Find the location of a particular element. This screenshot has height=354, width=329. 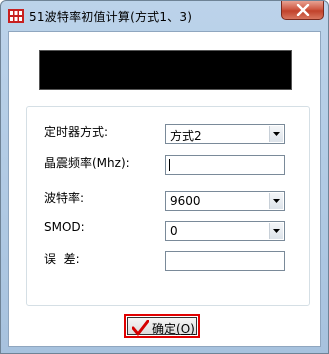

smod-label: SMOD: is located at coordinates (64, 227).